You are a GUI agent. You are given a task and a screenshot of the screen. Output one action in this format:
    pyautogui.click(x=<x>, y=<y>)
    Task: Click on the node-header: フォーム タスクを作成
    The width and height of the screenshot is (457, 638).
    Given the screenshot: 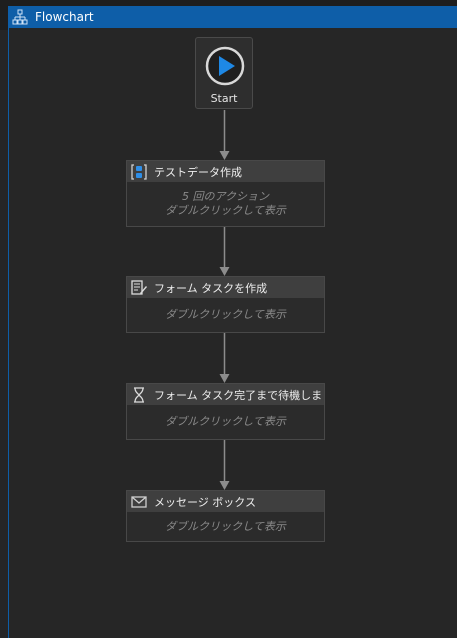 What is the action you would take?
    pyautogui.click(x=225, y=287)
    